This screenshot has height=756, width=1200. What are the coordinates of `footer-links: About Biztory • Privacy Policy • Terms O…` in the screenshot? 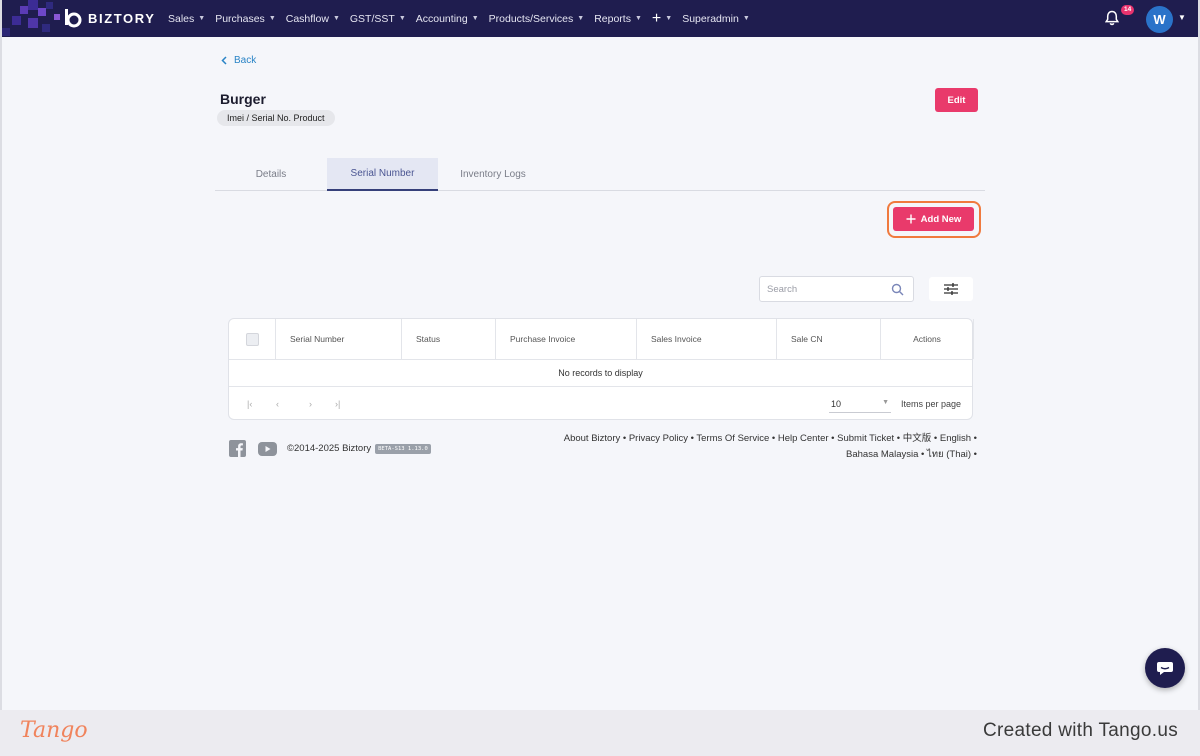 It's located at (749, 447).